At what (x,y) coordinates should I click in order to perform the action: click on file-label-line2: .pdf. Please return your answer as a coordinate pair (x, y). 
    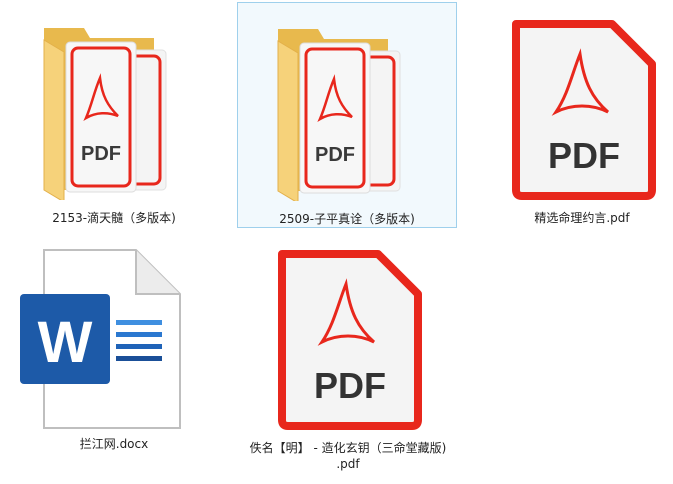
    Looking at the image, I should click on (348, 464).